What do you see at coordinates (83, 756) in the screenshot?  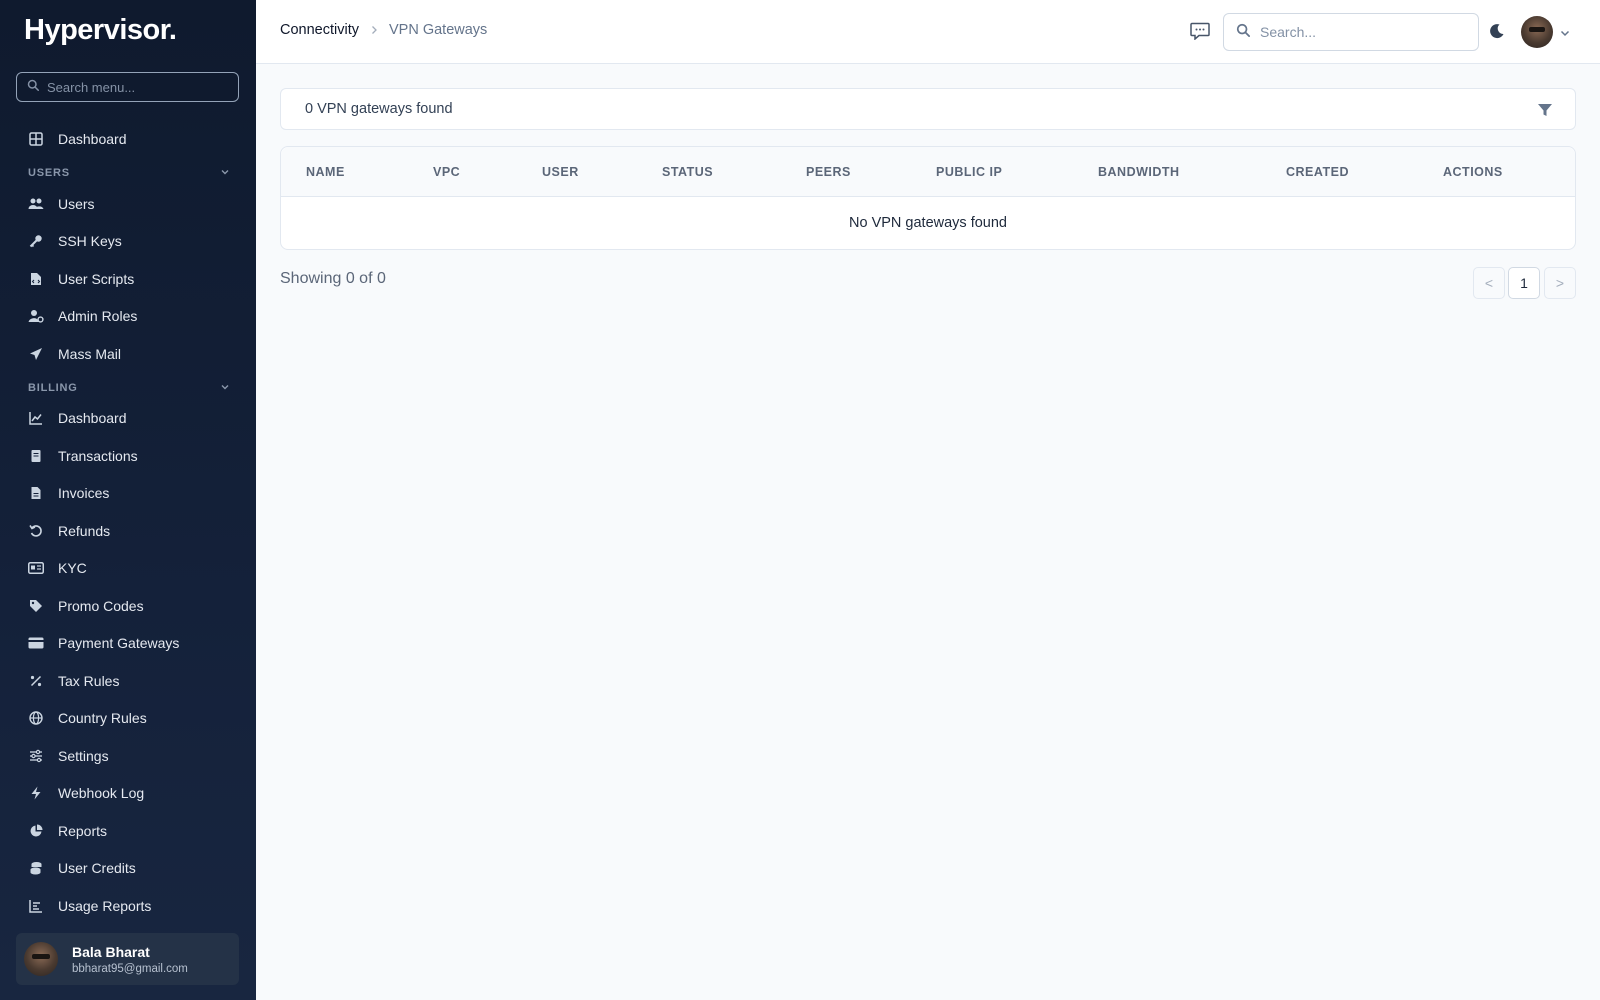 I see `sidebar-item-label: Settings` at bounding box center [83, 756].